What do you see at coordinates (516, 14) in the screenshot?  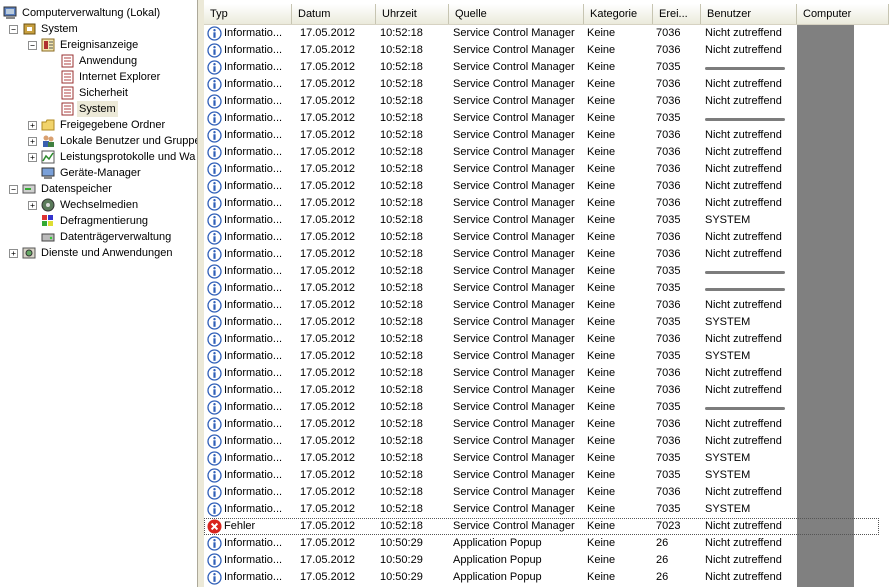 I see `column-header-quelle: Quelle` at bounding box center [516, 14].